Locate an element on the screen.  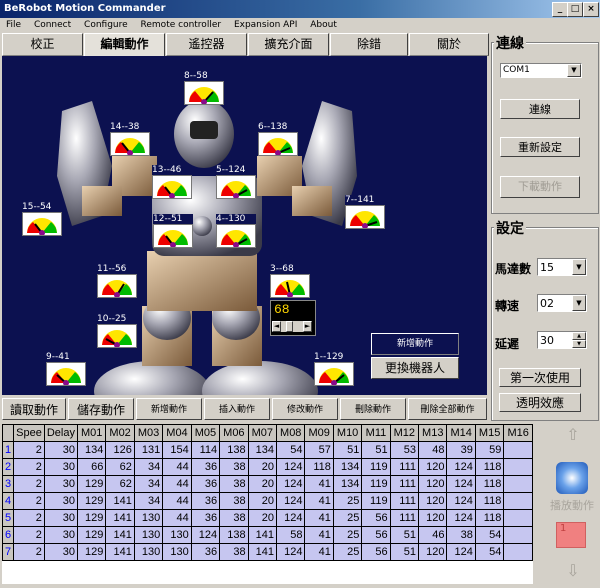
column-header: M08 is located at coordinates (291, 433).